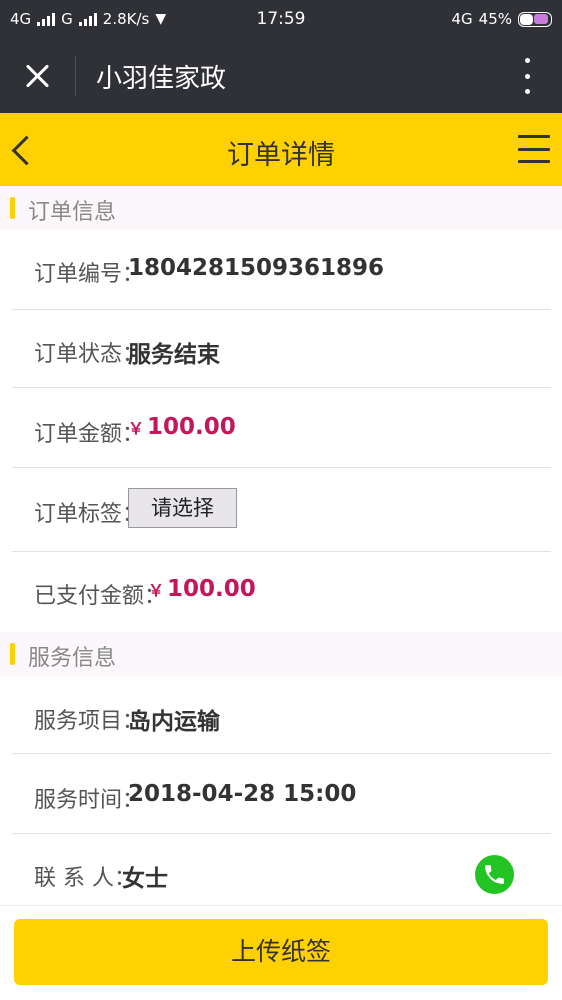  Describe the element at coordinates (494, 874) in the screenshot. I see `phone-icon` at that location.